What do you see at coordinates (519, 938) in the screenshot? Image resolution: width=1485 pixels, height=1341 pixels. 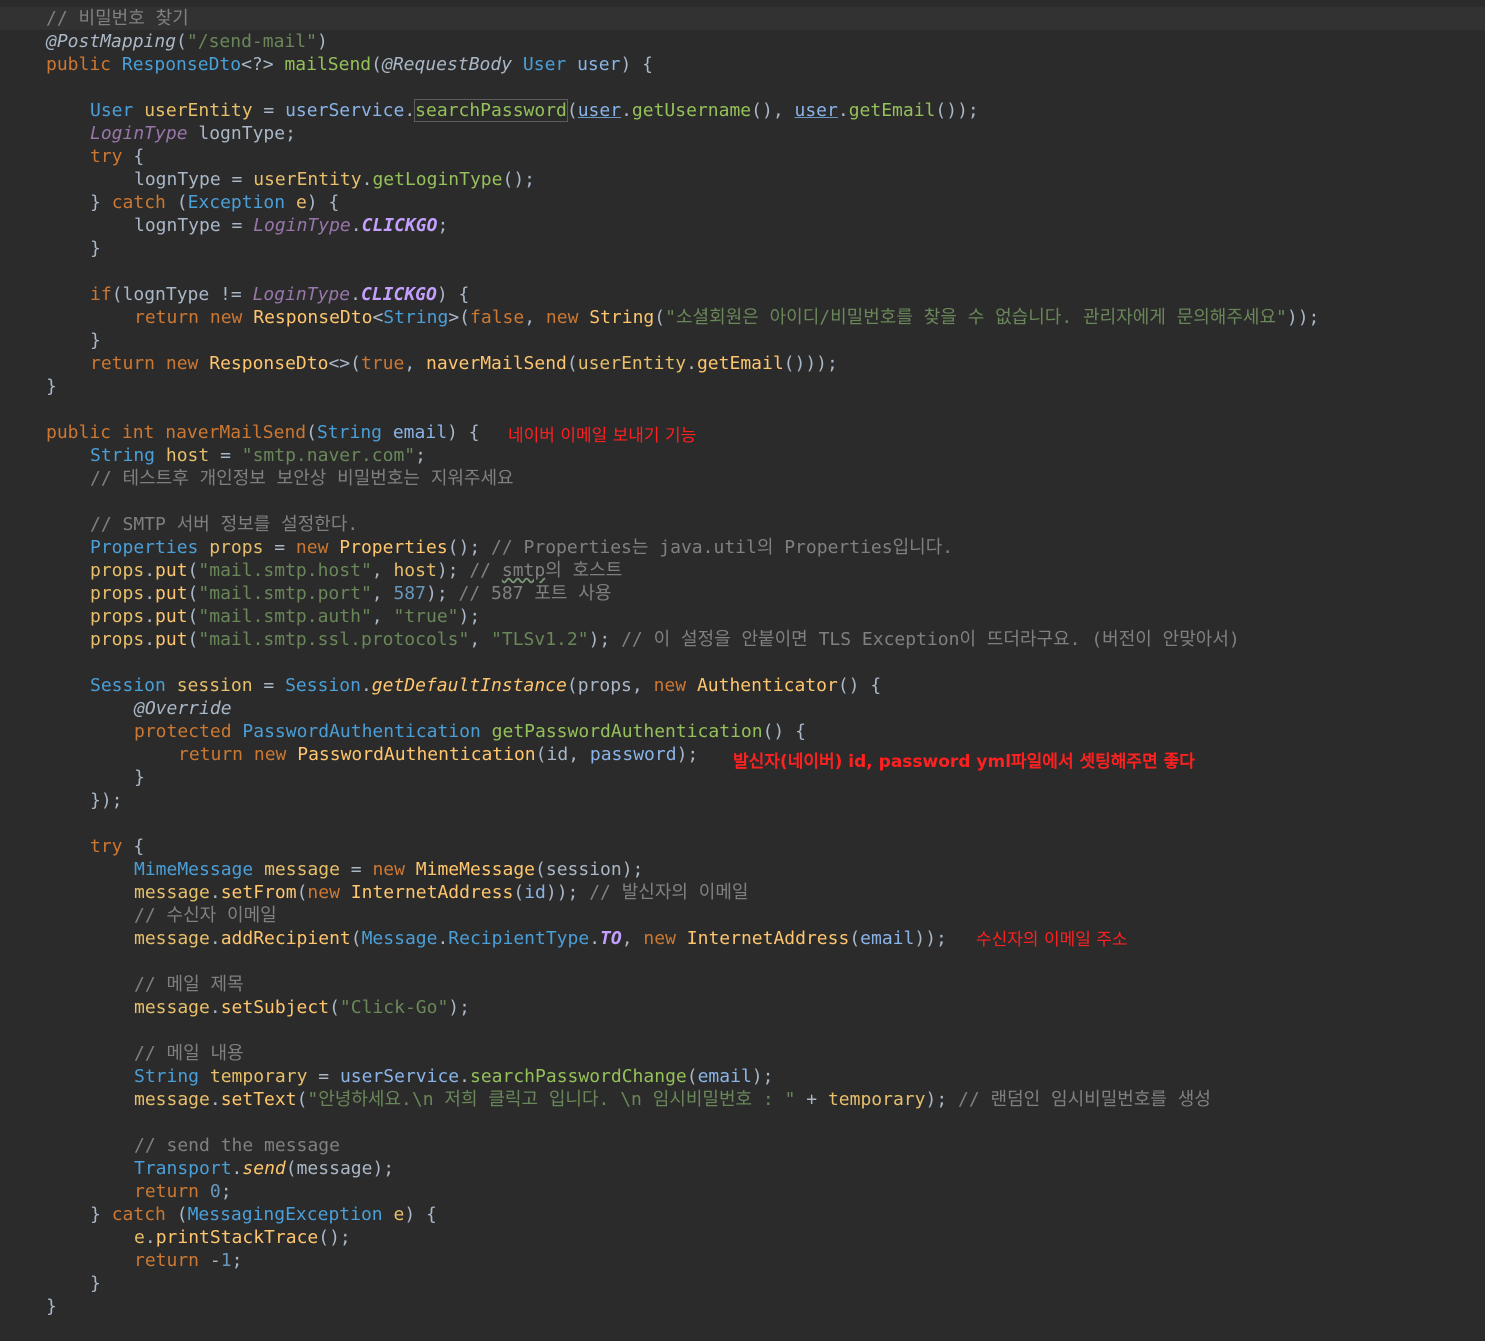 I see `type-name: RecipientType` at bounding box center [519, 938].